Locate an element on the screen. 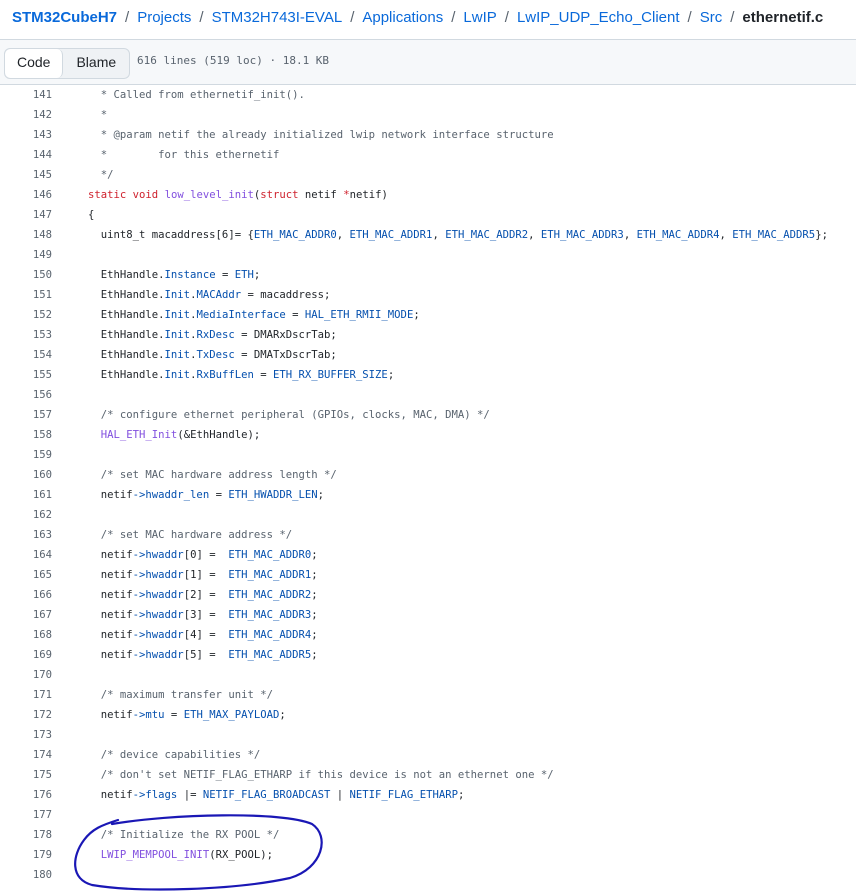 This screenshot has height=895, width=856. line-number: 161 is located at coordinates (26, 495).